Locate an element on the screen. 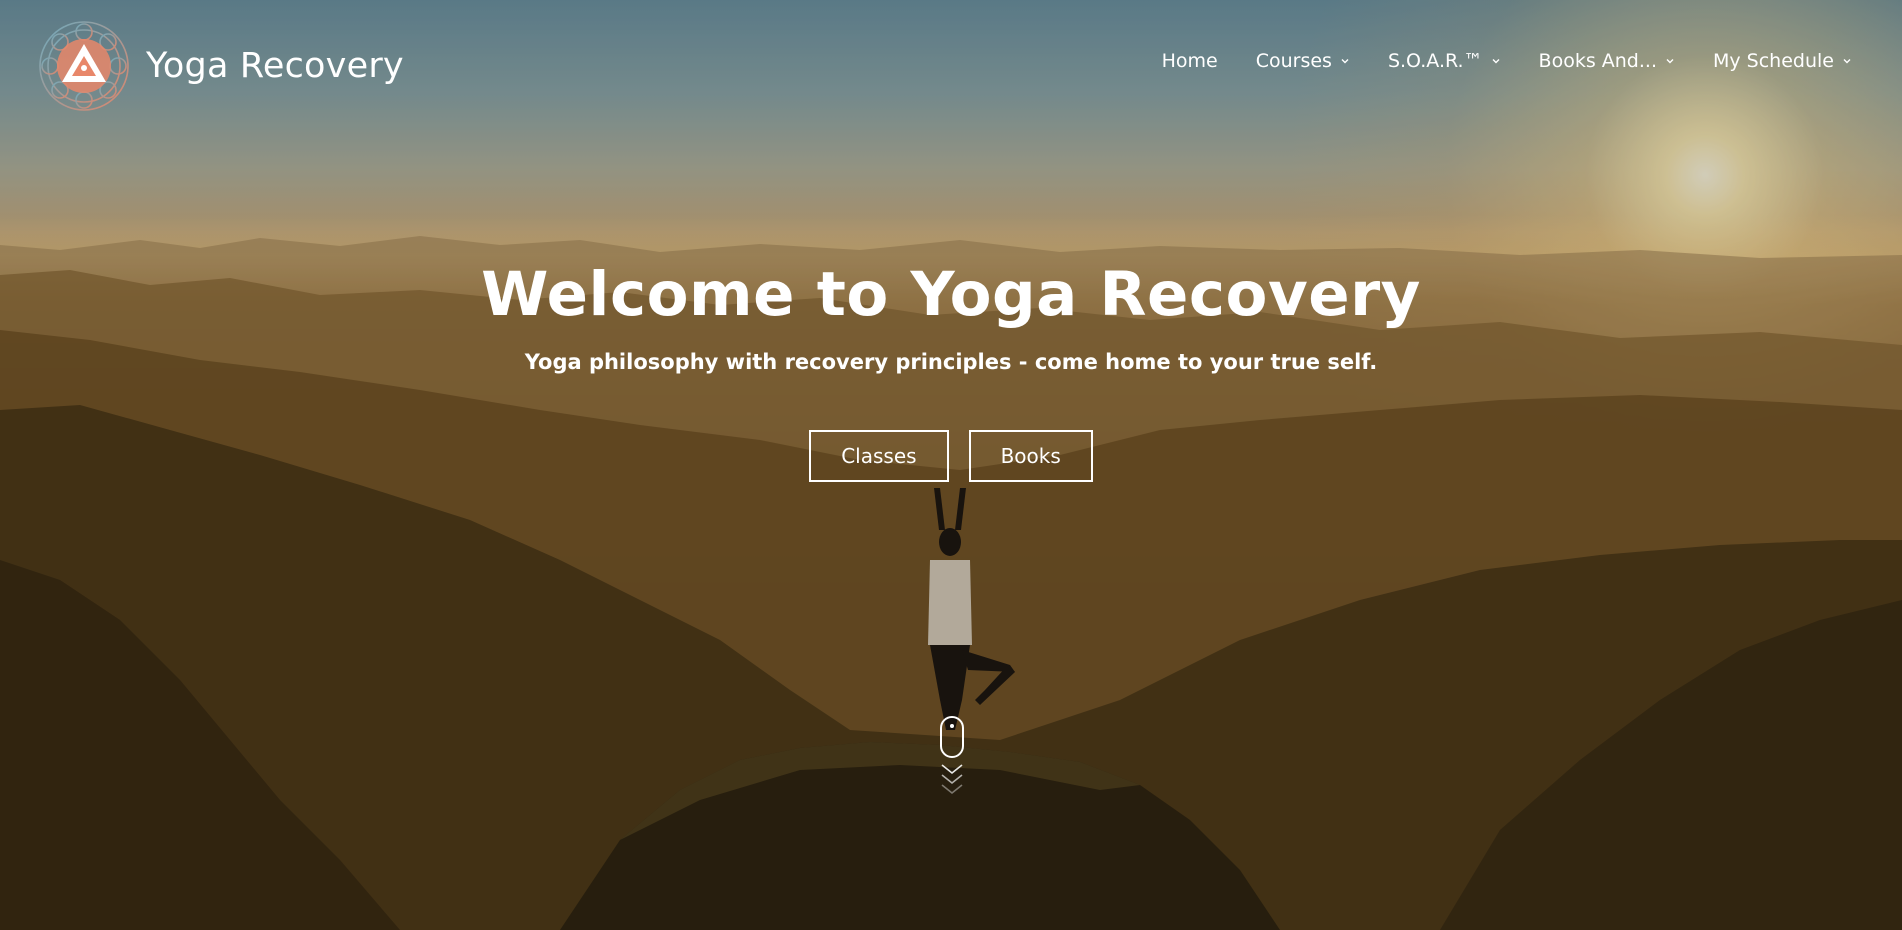 This screenshot has width=1902, height=930. nav-my-schedule: My Schedule is located at coordinates (1782, 61).